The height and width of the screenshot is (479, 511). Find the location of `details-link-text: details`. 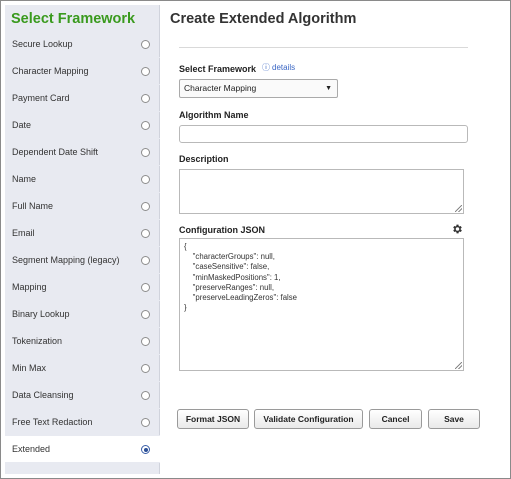

details-link-text: details is located at coordinates (284, 67).